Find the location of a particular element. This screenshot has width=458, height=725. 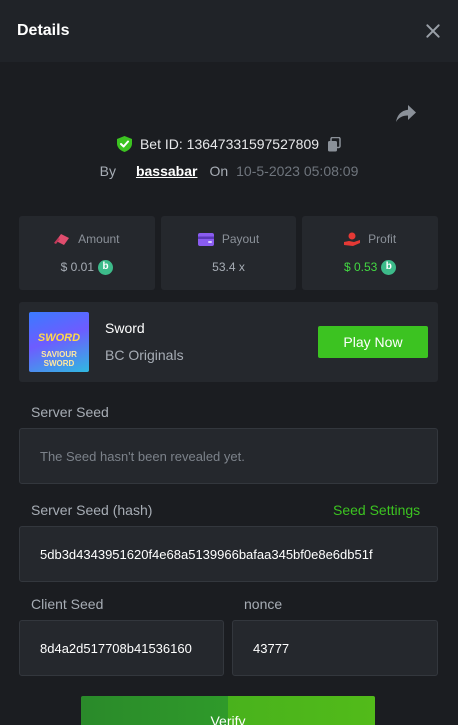

server-hash-label: Server Seed (hash) is located at coordinates (92, 510).